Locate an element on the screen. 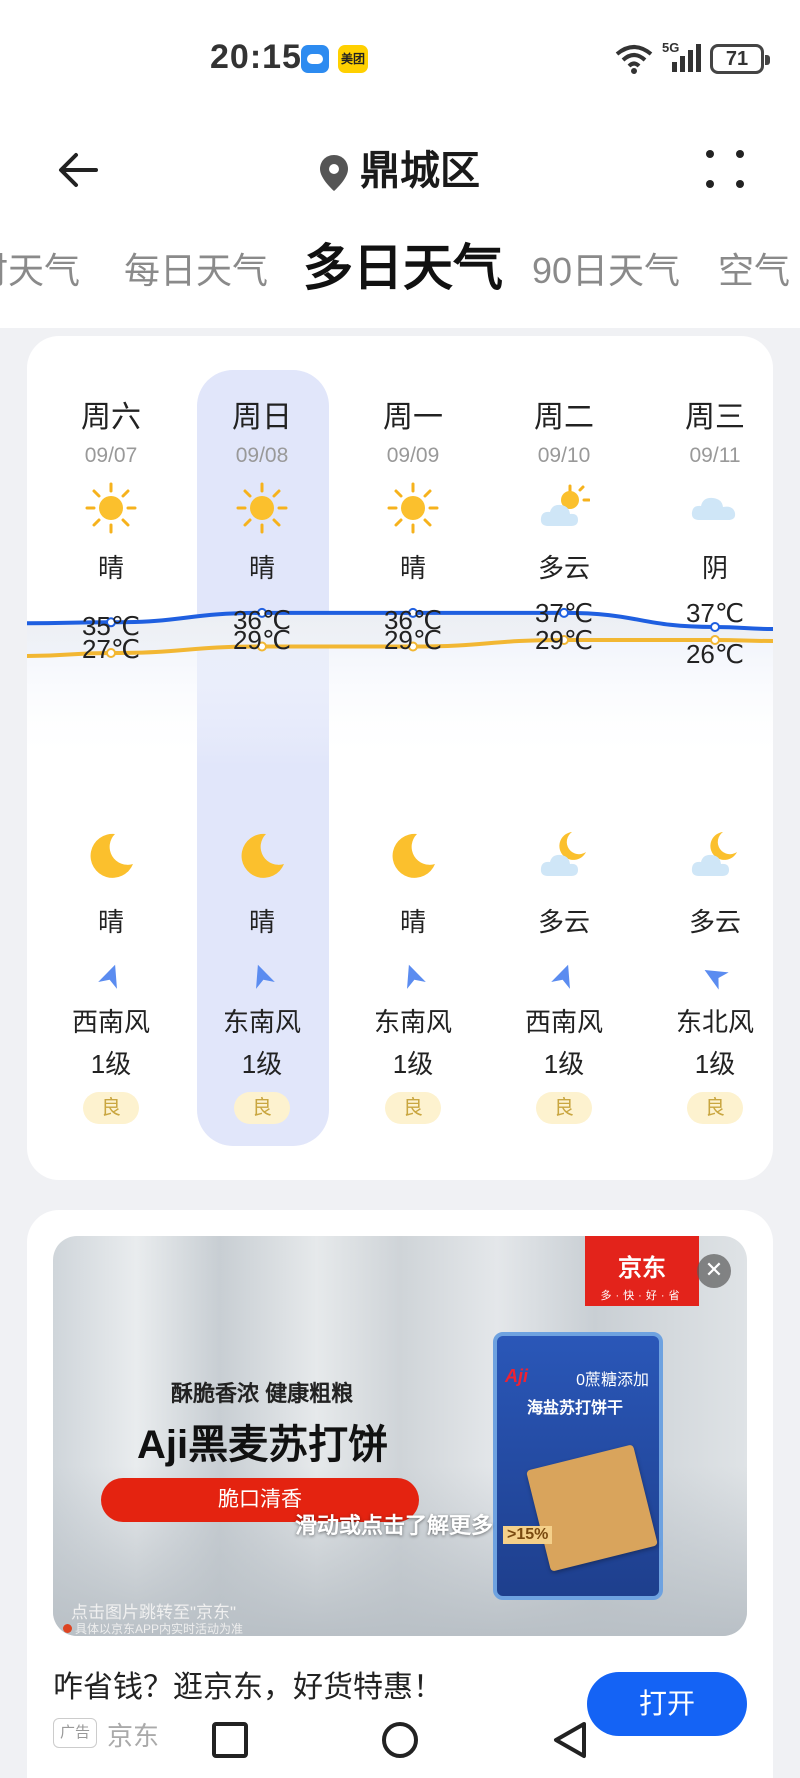 This screenshot has height=1778, width=800. day-condition: 多云 is located at coordinates (563, 568).